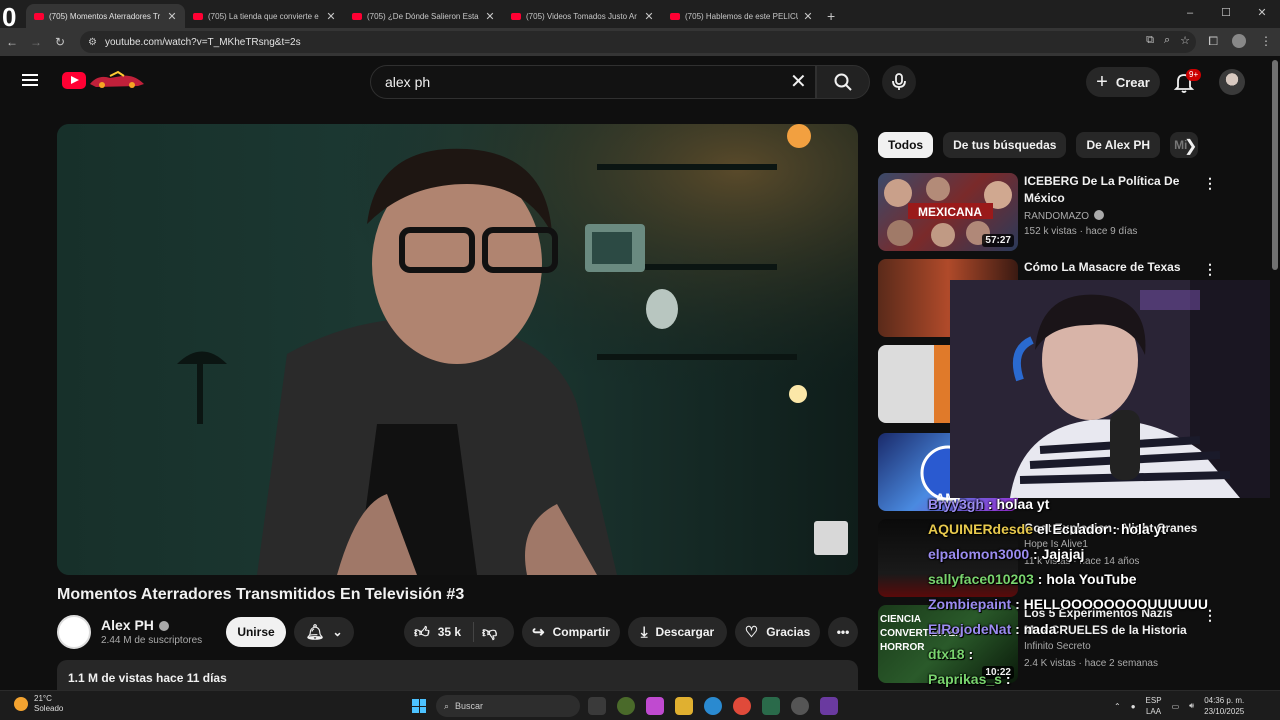 The width and height of the screenshot is (1280, 720). Describe the element at coordinates (419, 706) in the screenshot. I see `windows-start-icon` at that location.